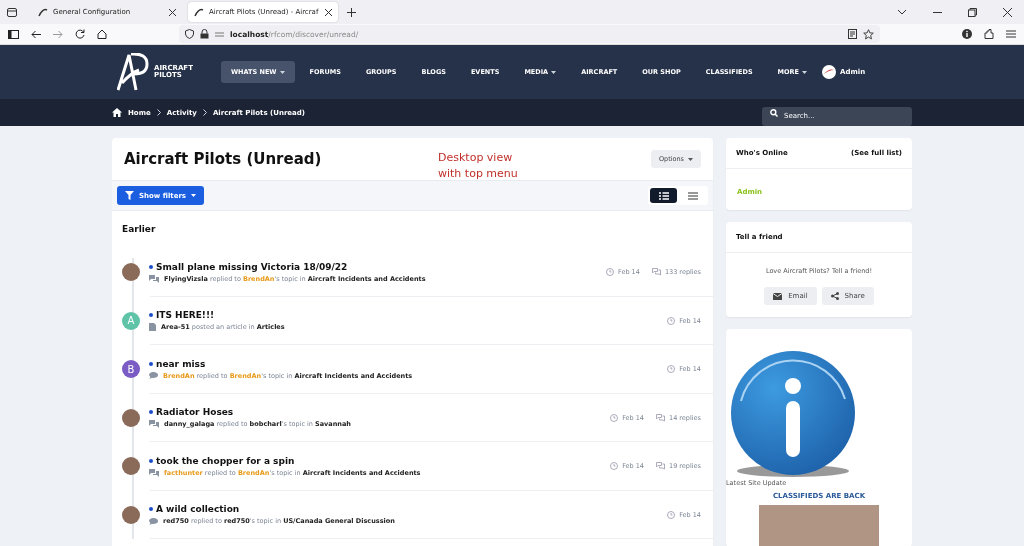  What do you see at coordinates (852, 34) in the screenshot?
I see `reader-view-icon` at bounding box center [852, 34].